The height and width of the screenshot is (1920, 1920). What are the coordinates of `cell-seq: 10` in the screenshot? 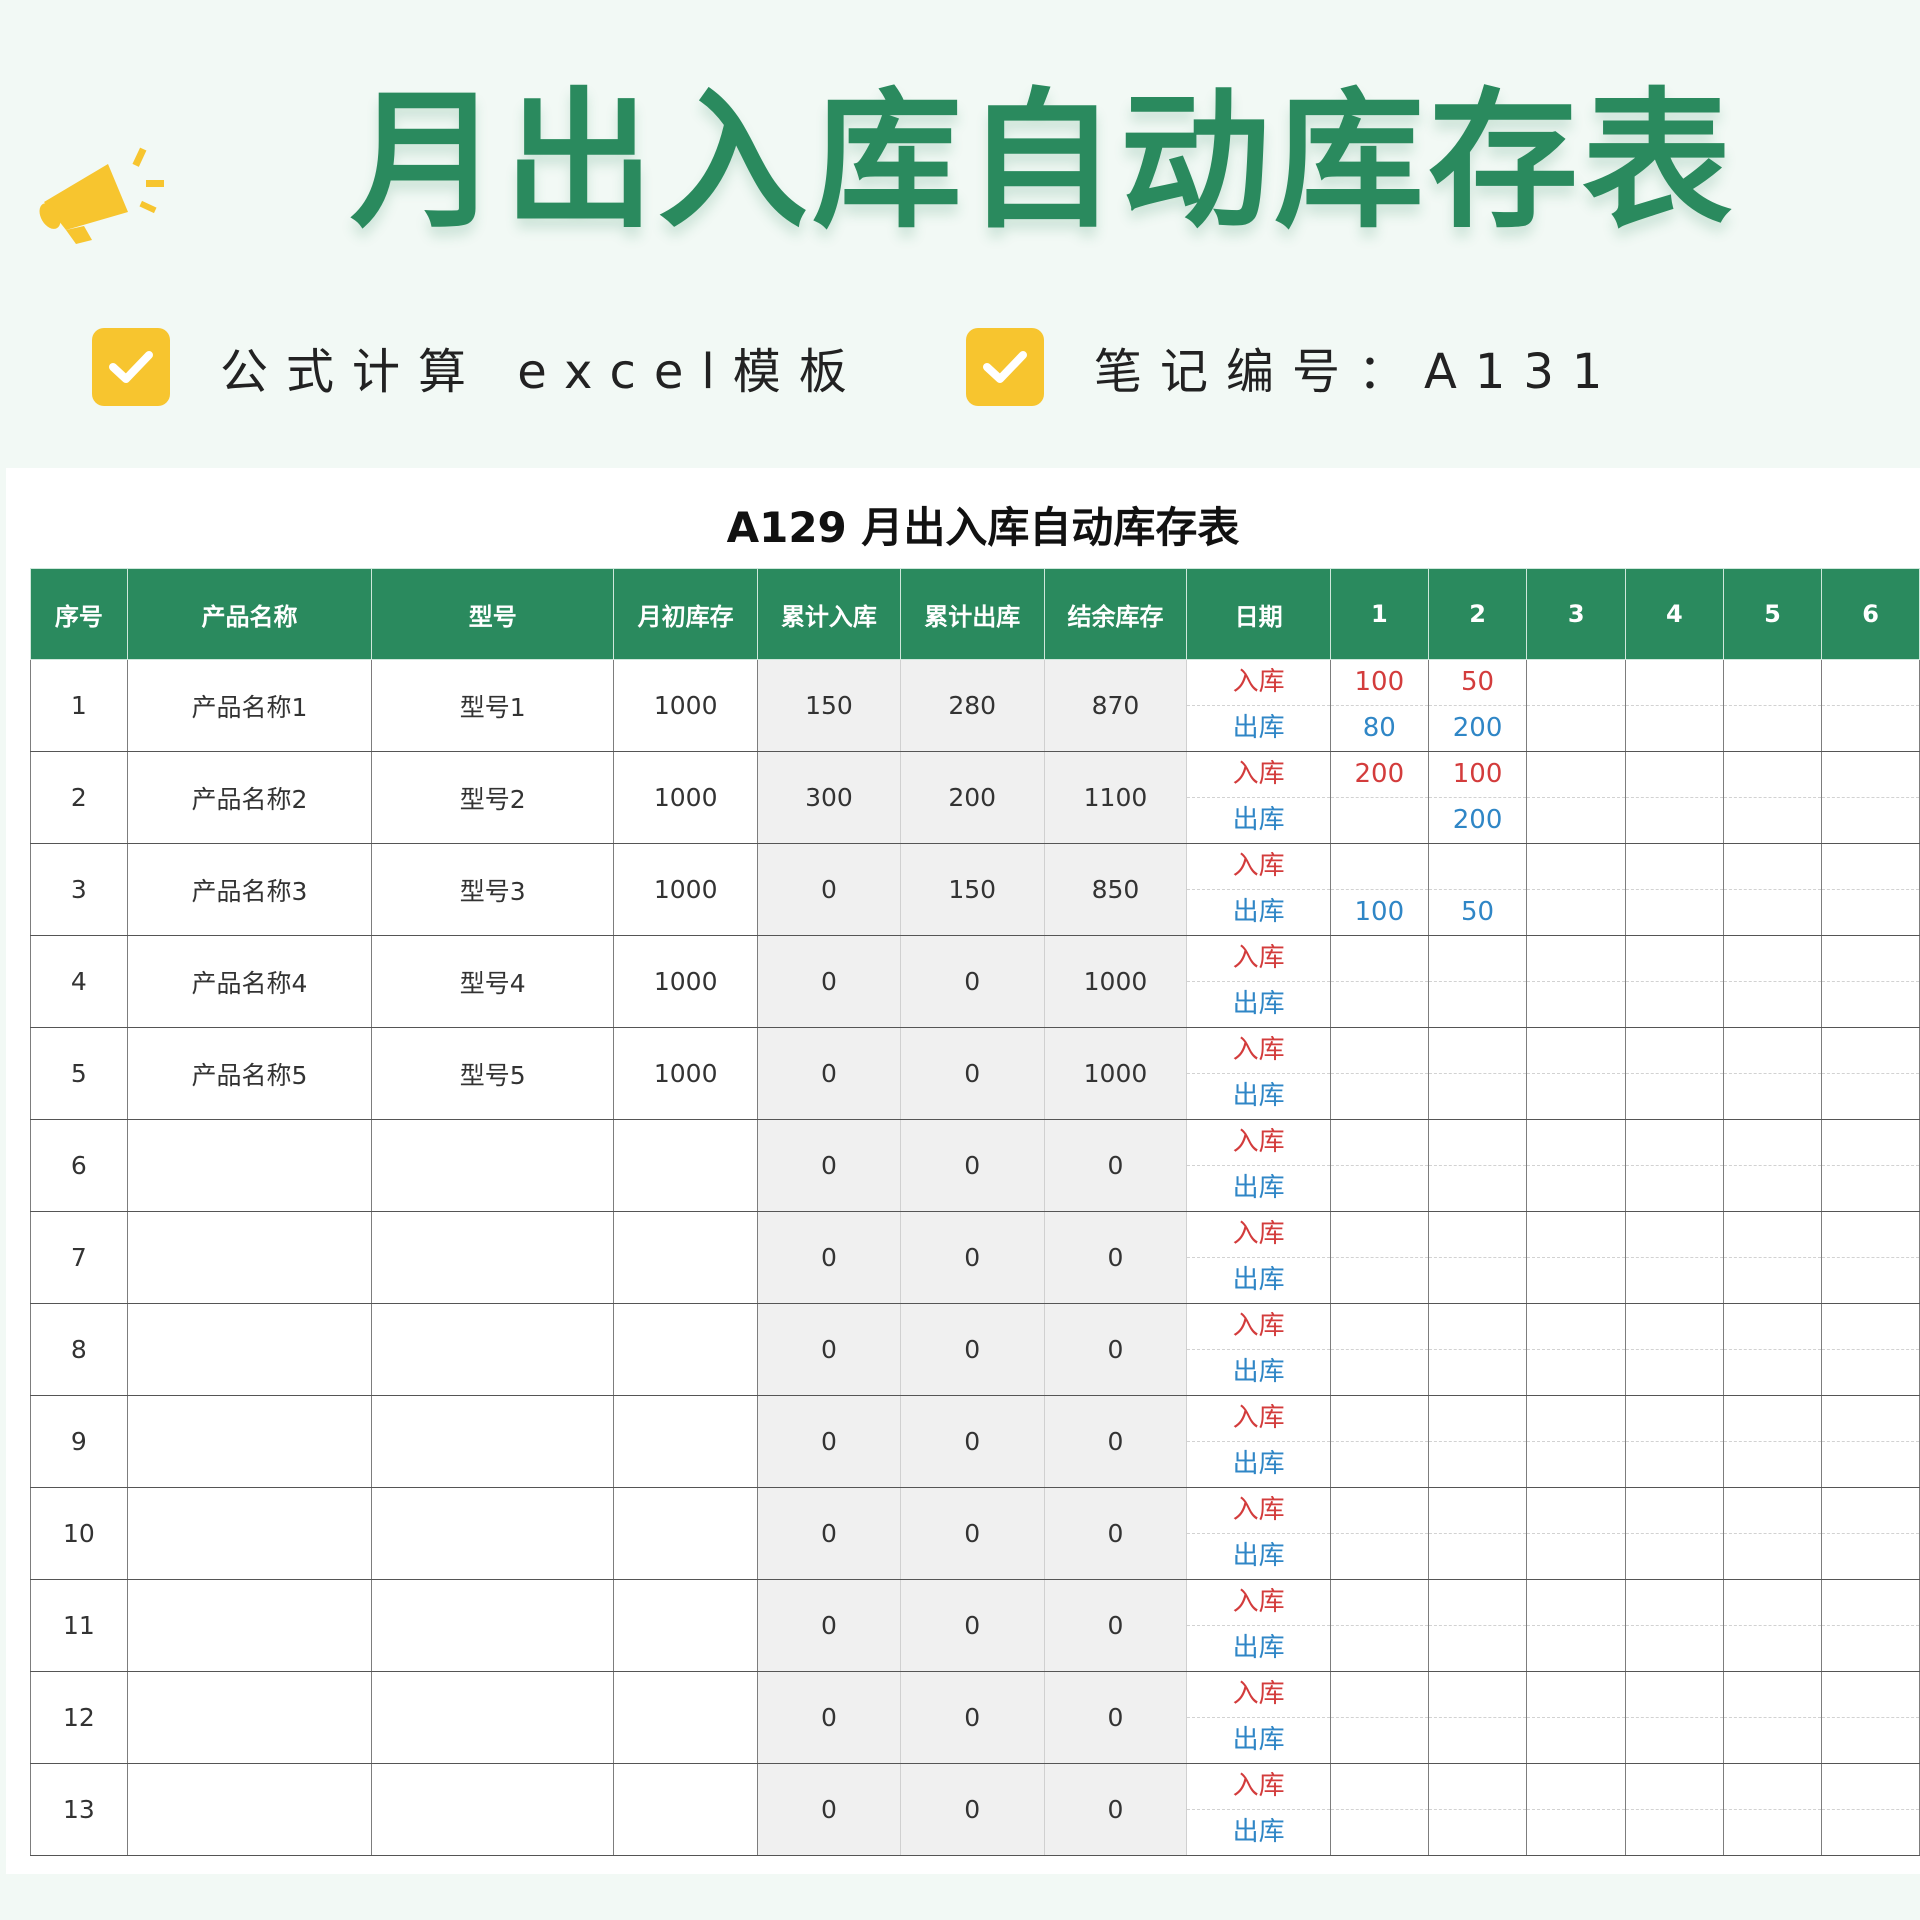 It's located at (79, 1533).